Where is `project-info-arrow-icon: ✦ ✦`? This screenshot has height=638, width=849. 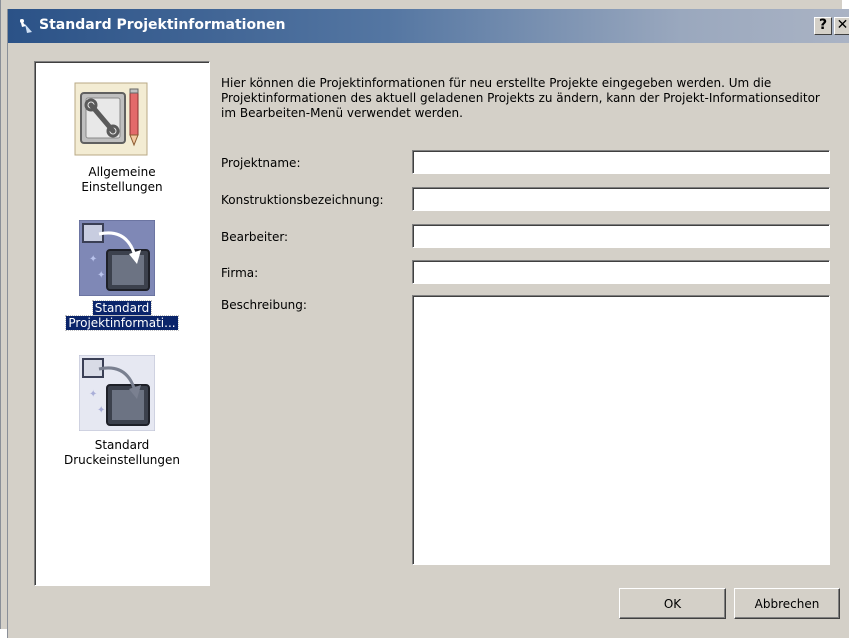
project-info-arrow-icon: ✦ ✦ is located at coordinates (117, 258).